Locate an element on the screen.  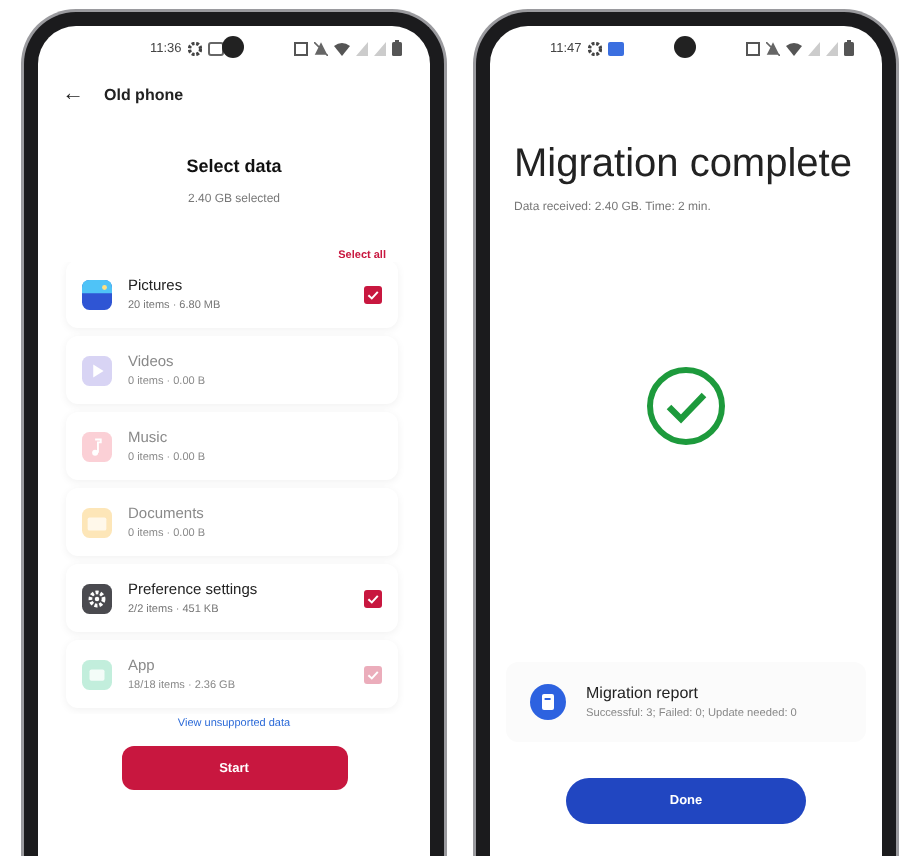
screen-title: Old phone is located at coordinates (144, 94).